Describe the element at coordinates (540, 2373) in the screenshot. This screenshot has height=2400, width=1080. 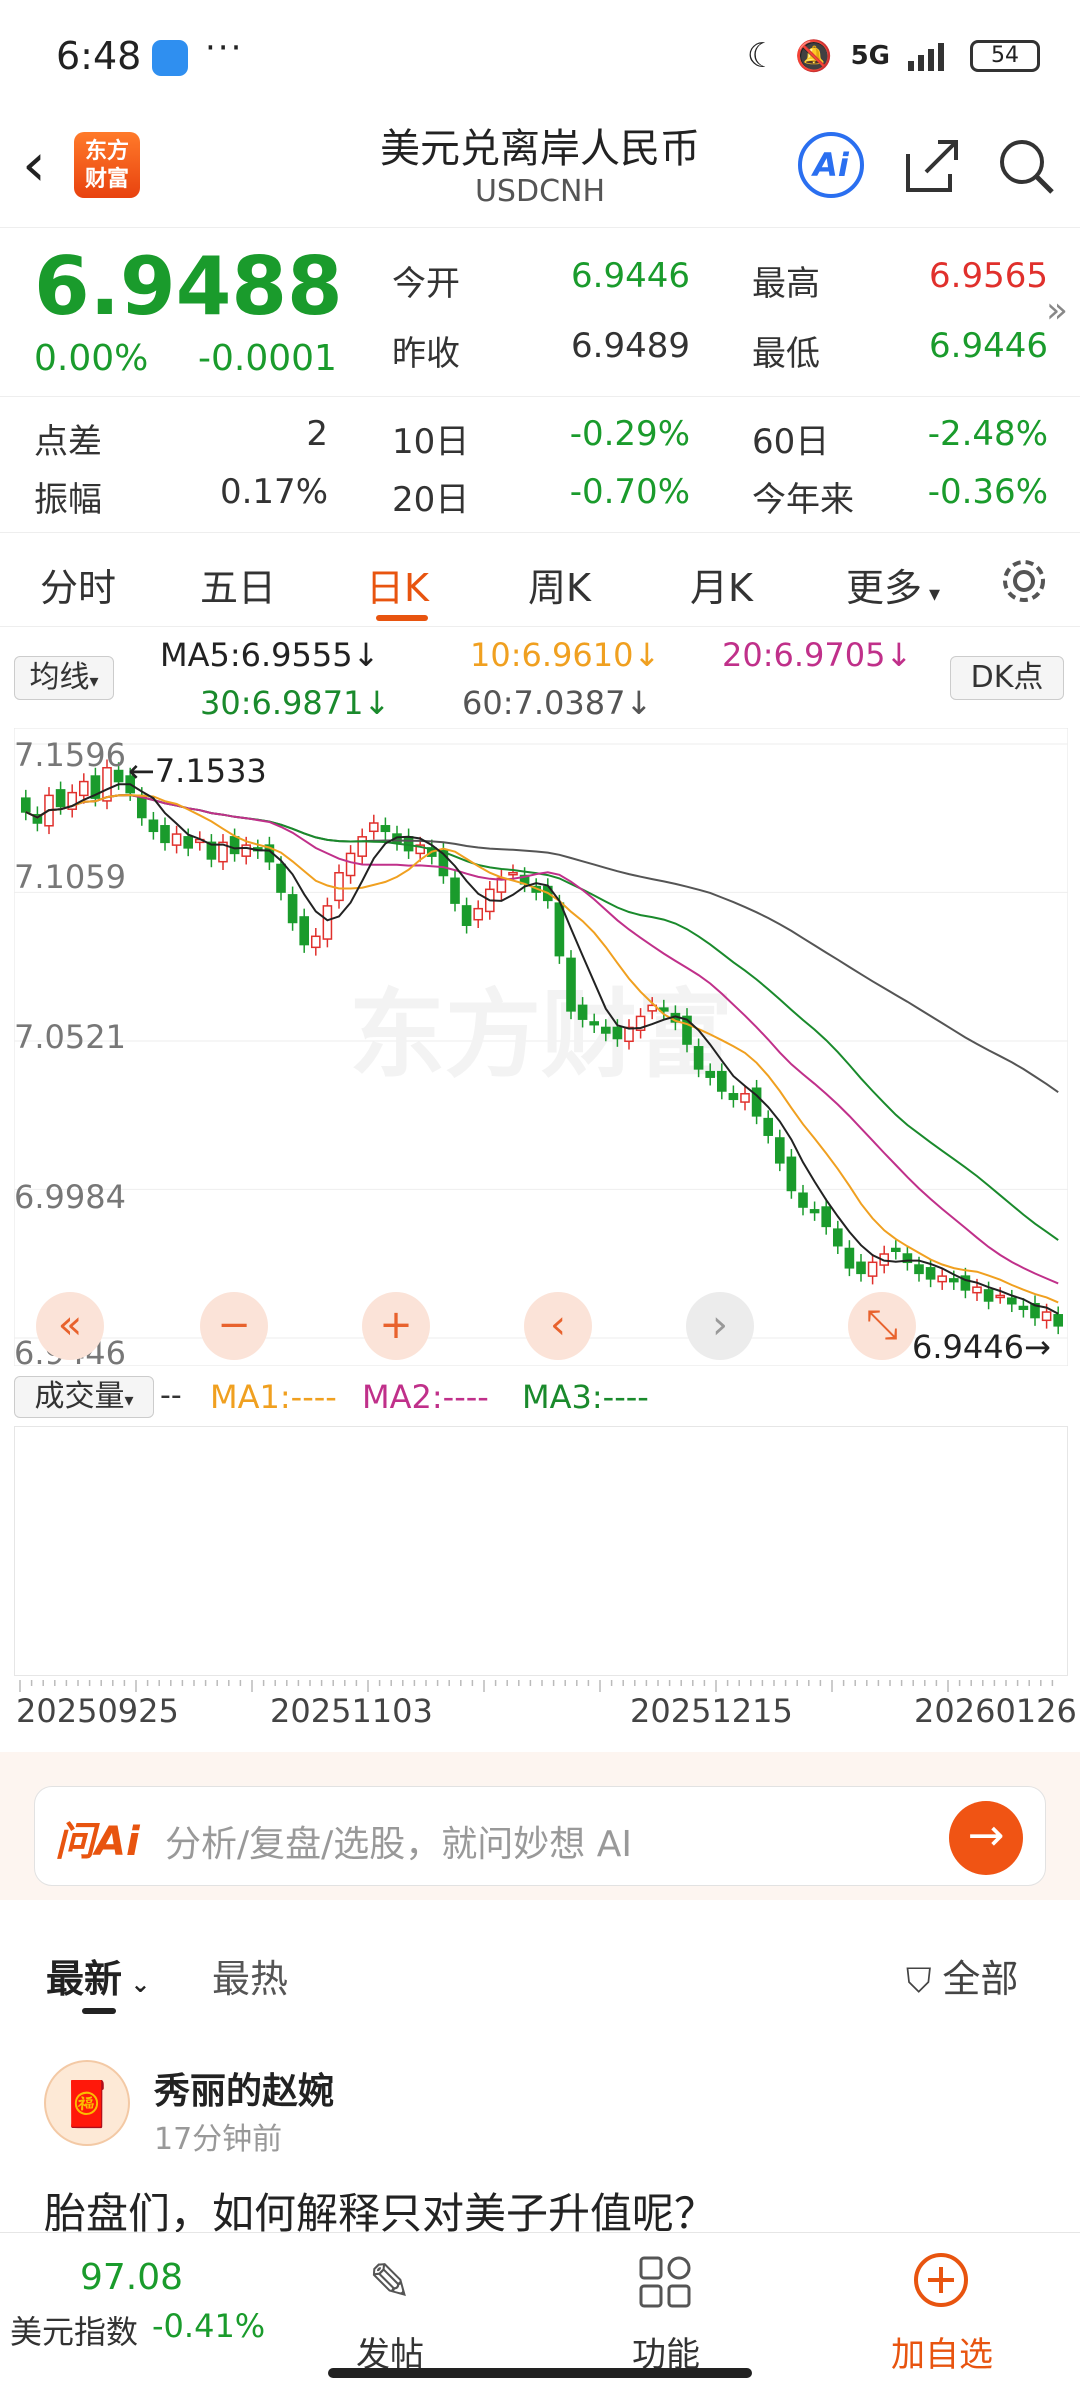
I see `home-indicator` at that location.